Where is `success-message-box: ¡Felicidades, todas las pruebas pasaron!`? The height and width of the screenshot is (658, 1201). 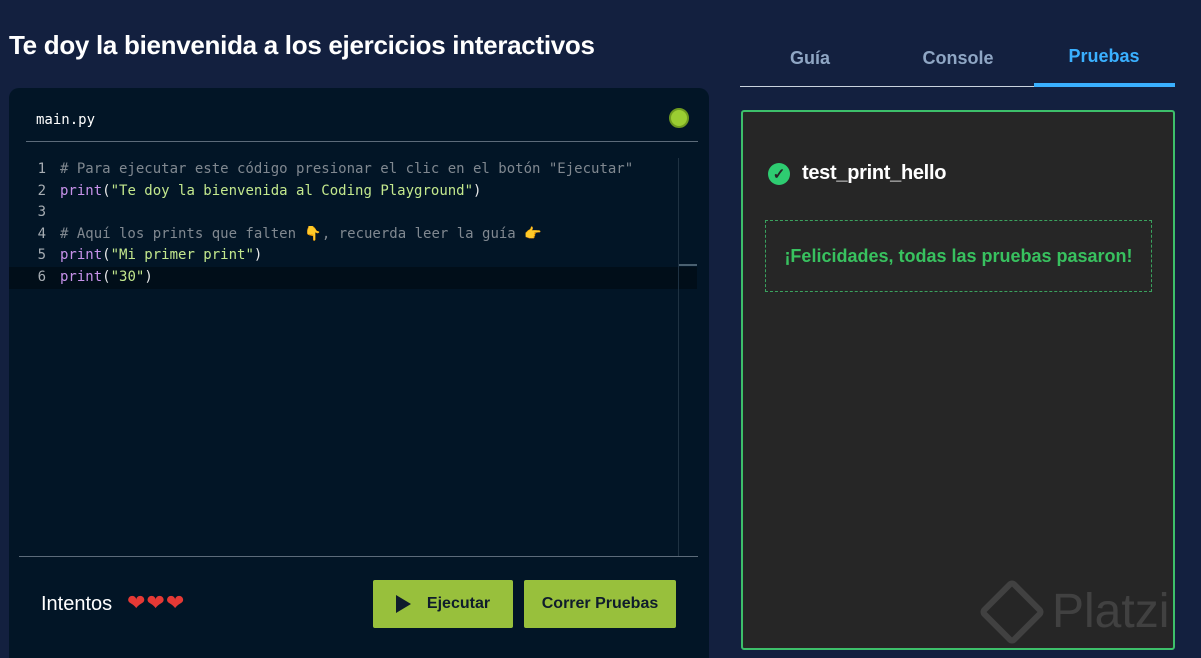
success-message-box: ¡Felicidades, todas las pruebas pasaron! is located at coordinates (958, 256).